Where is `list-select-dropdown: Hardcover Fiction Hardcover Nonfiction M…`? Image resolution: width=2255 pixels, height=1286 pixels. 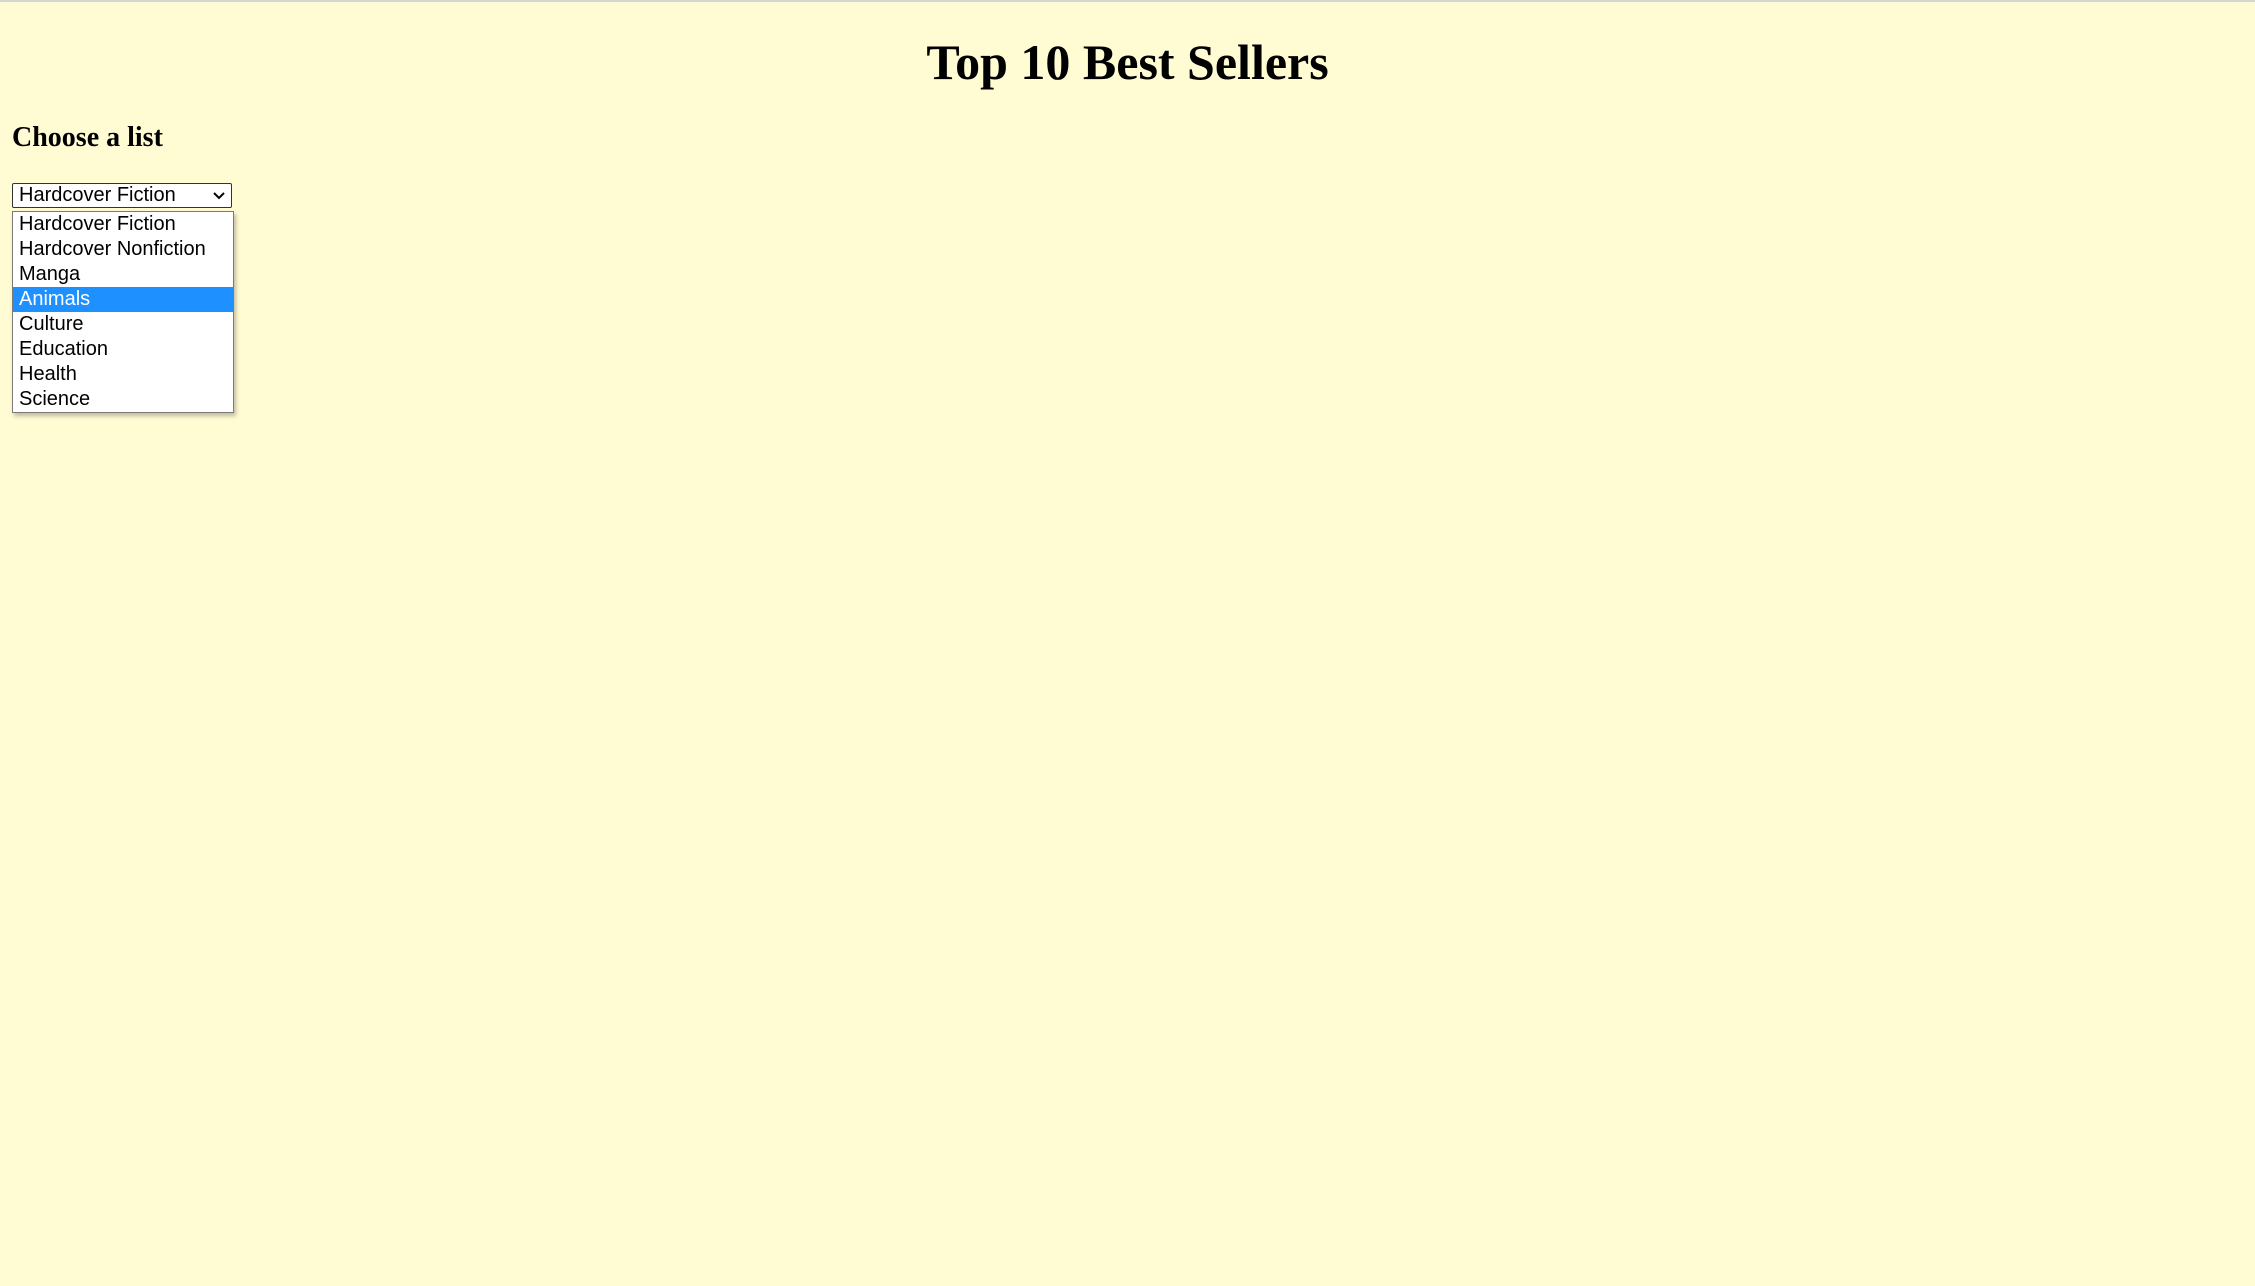
list-select-dropdown: Hardcover Fiction Hardcover Nonfiction M… is located at coordinates (123, 312).